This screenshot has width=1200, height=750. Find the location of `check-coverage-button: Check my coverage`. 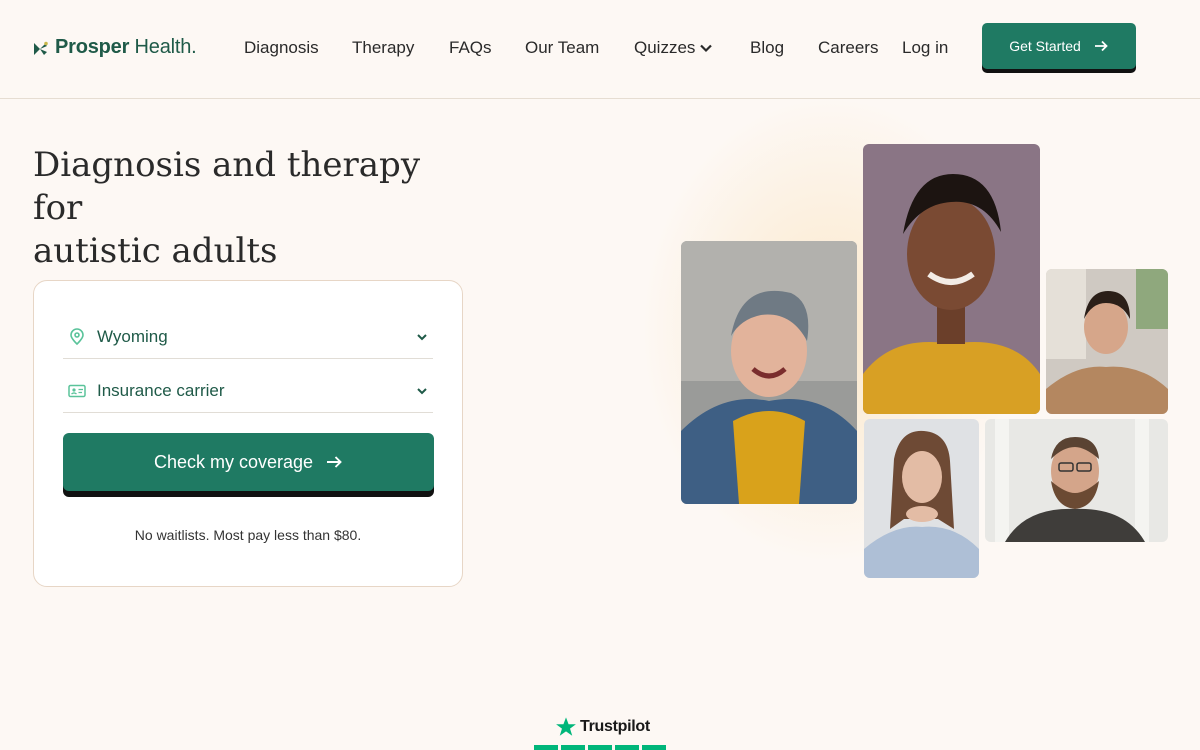

check-coverage-button: Check my coverage is located at coordinates (248, 462).